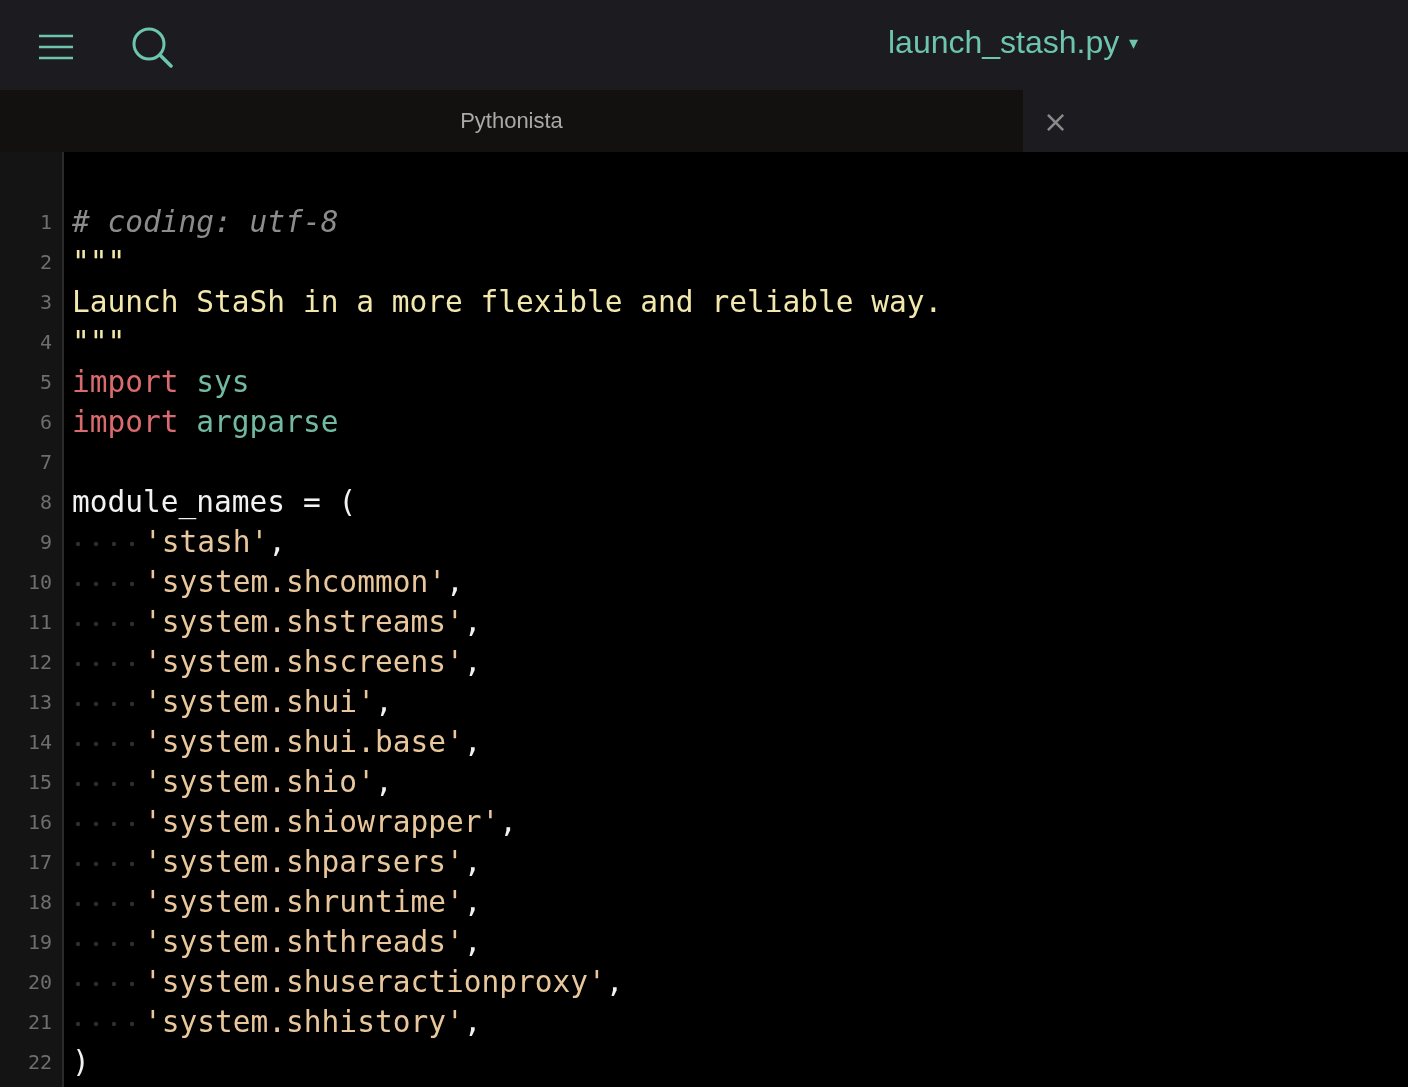 The width and height of the screenshot is (1408, 1087). I want to click on line-number: 13, so click(39, 702).